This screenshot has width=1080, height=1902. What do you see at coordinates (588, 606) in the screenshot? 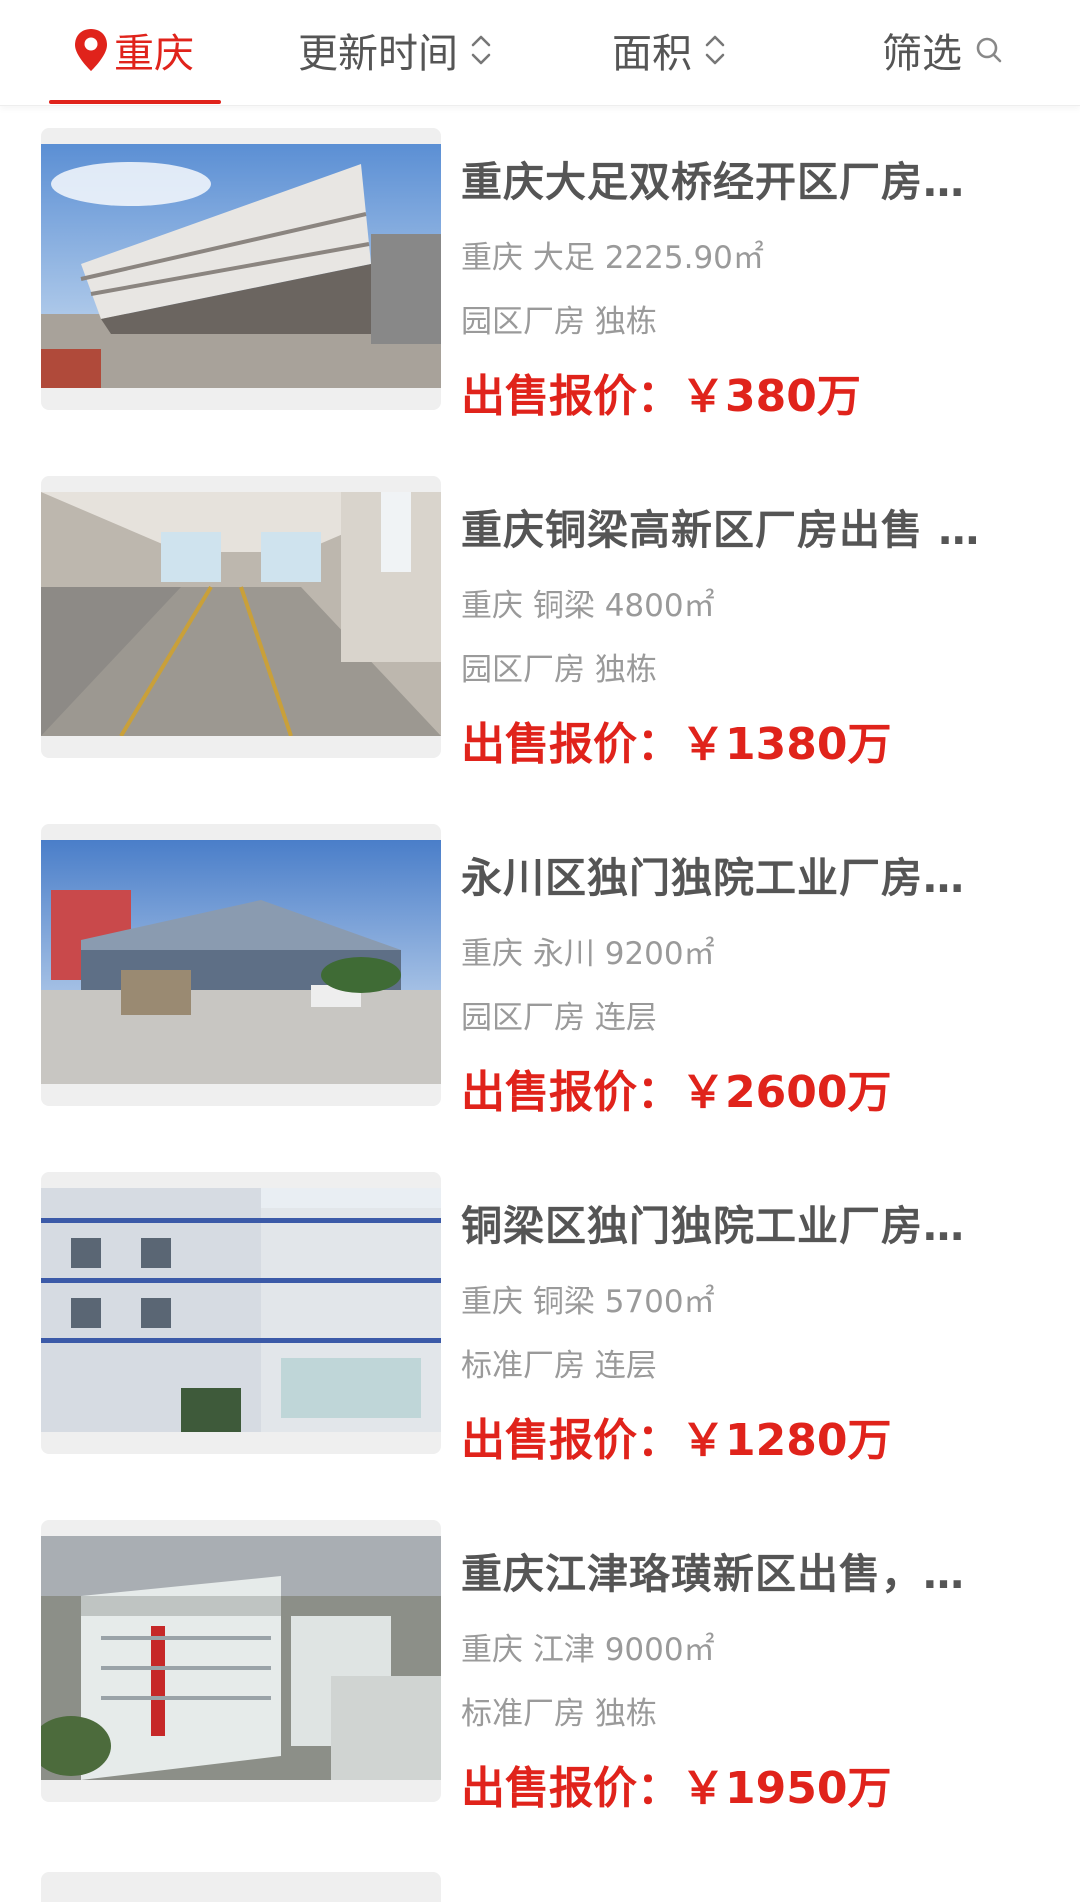
I see `listing-location-area: 重庆 铜梁 4800㎡` at bounding box center [588, 606].